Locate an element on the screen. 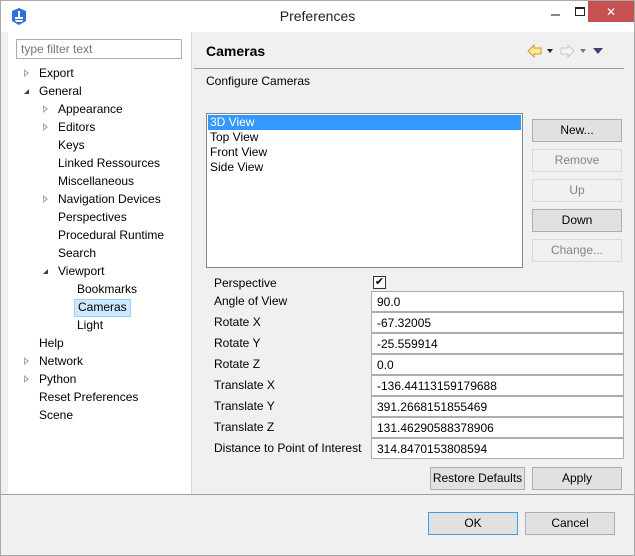  header-separator is located at coordinates (409, 68).